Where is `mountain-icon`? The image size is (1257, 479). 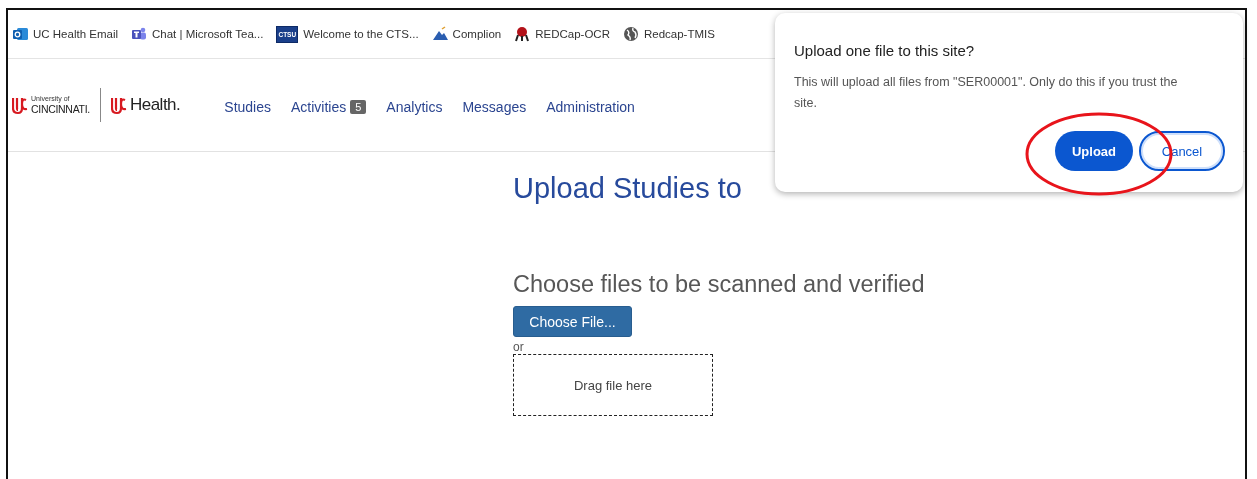
mountain-icon is located at coordinates (439, 34).